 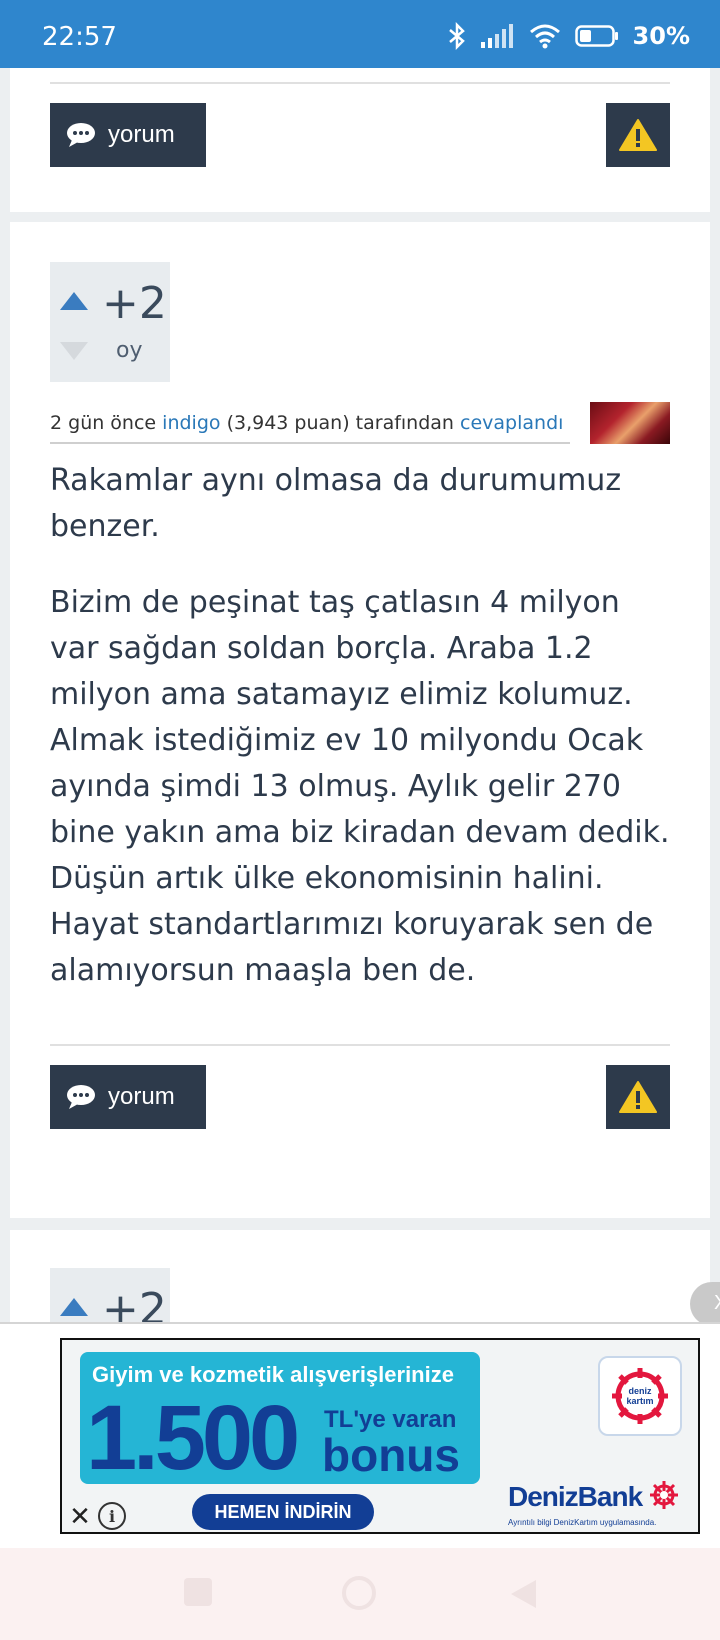 What do you see at coordinates (360, 1280) in the screenshot?
I see `next-answer-card: +2` at bounding box center [360, 1280].